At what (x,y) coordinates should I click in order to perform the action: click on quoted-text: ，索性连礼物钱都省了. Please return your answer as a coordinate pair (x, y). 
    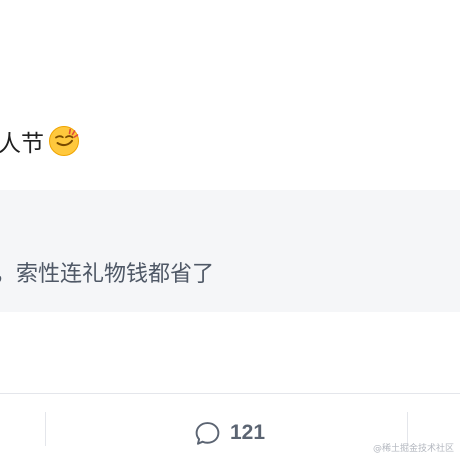
    Looking at the image, I should click on (107, 274).